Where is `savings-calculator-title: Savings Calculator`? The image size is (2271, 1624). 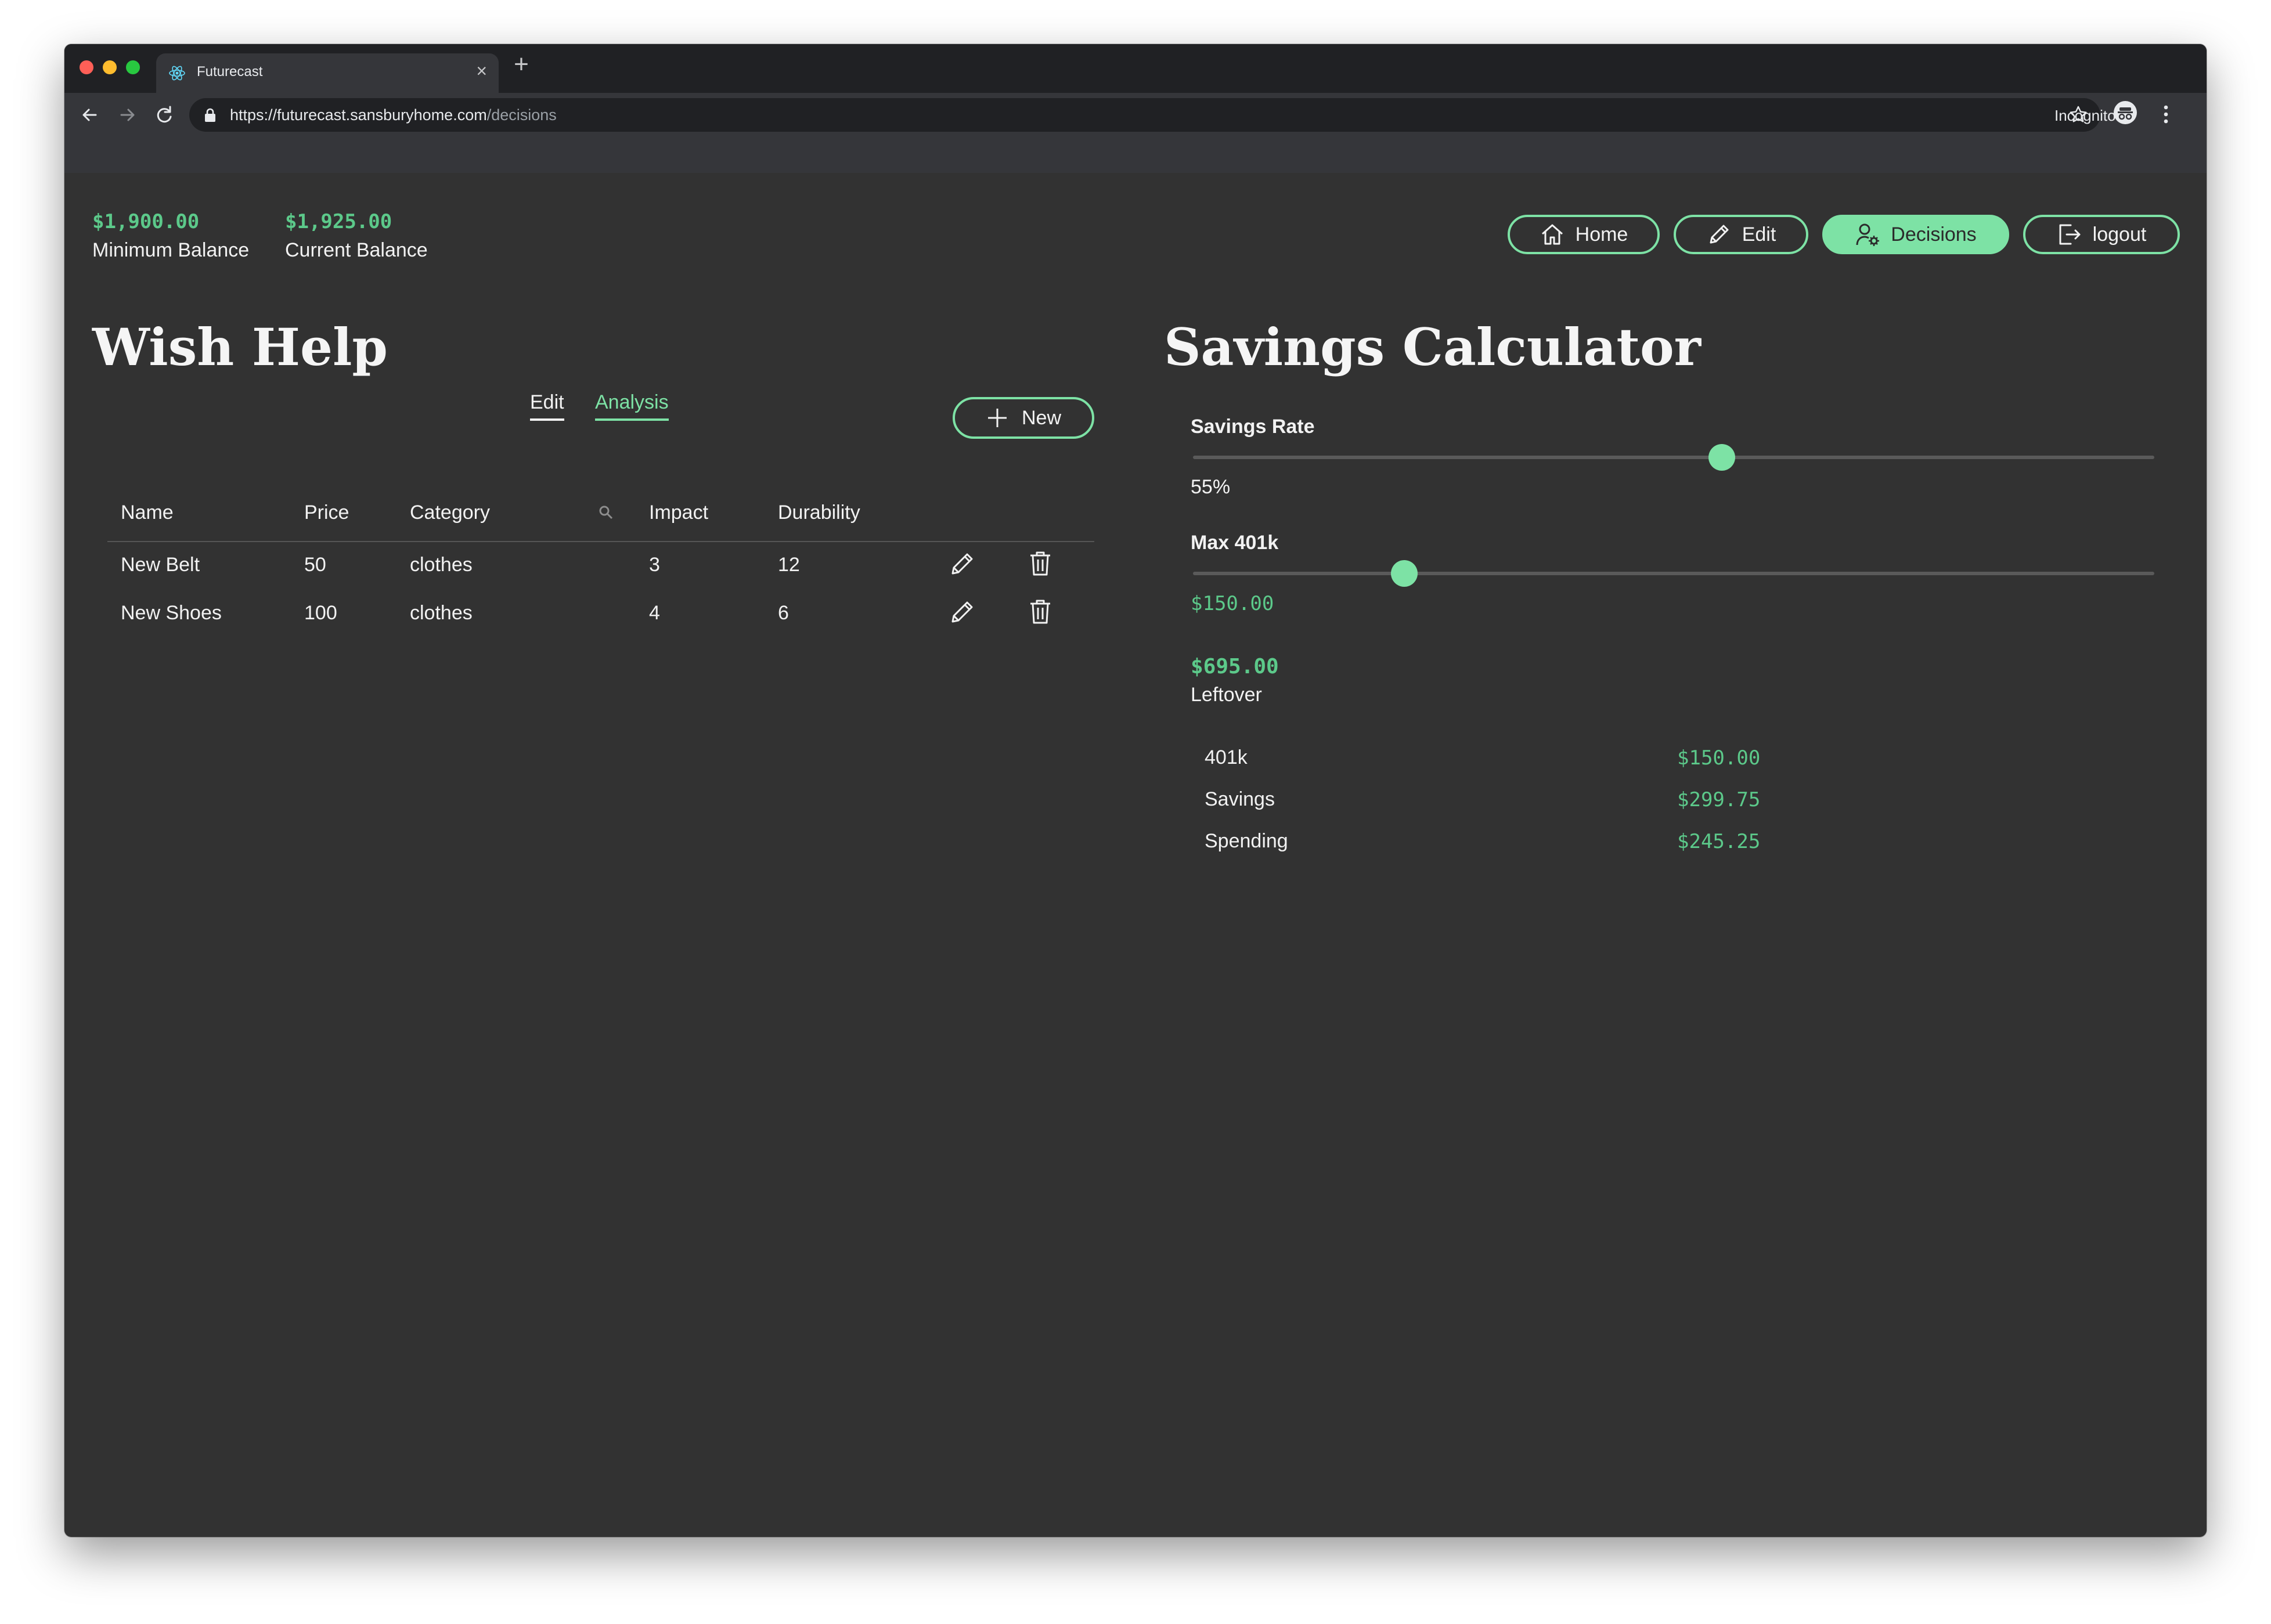 savings-calculator-title: Savings Calculator is located at coordinates (1433, 347).